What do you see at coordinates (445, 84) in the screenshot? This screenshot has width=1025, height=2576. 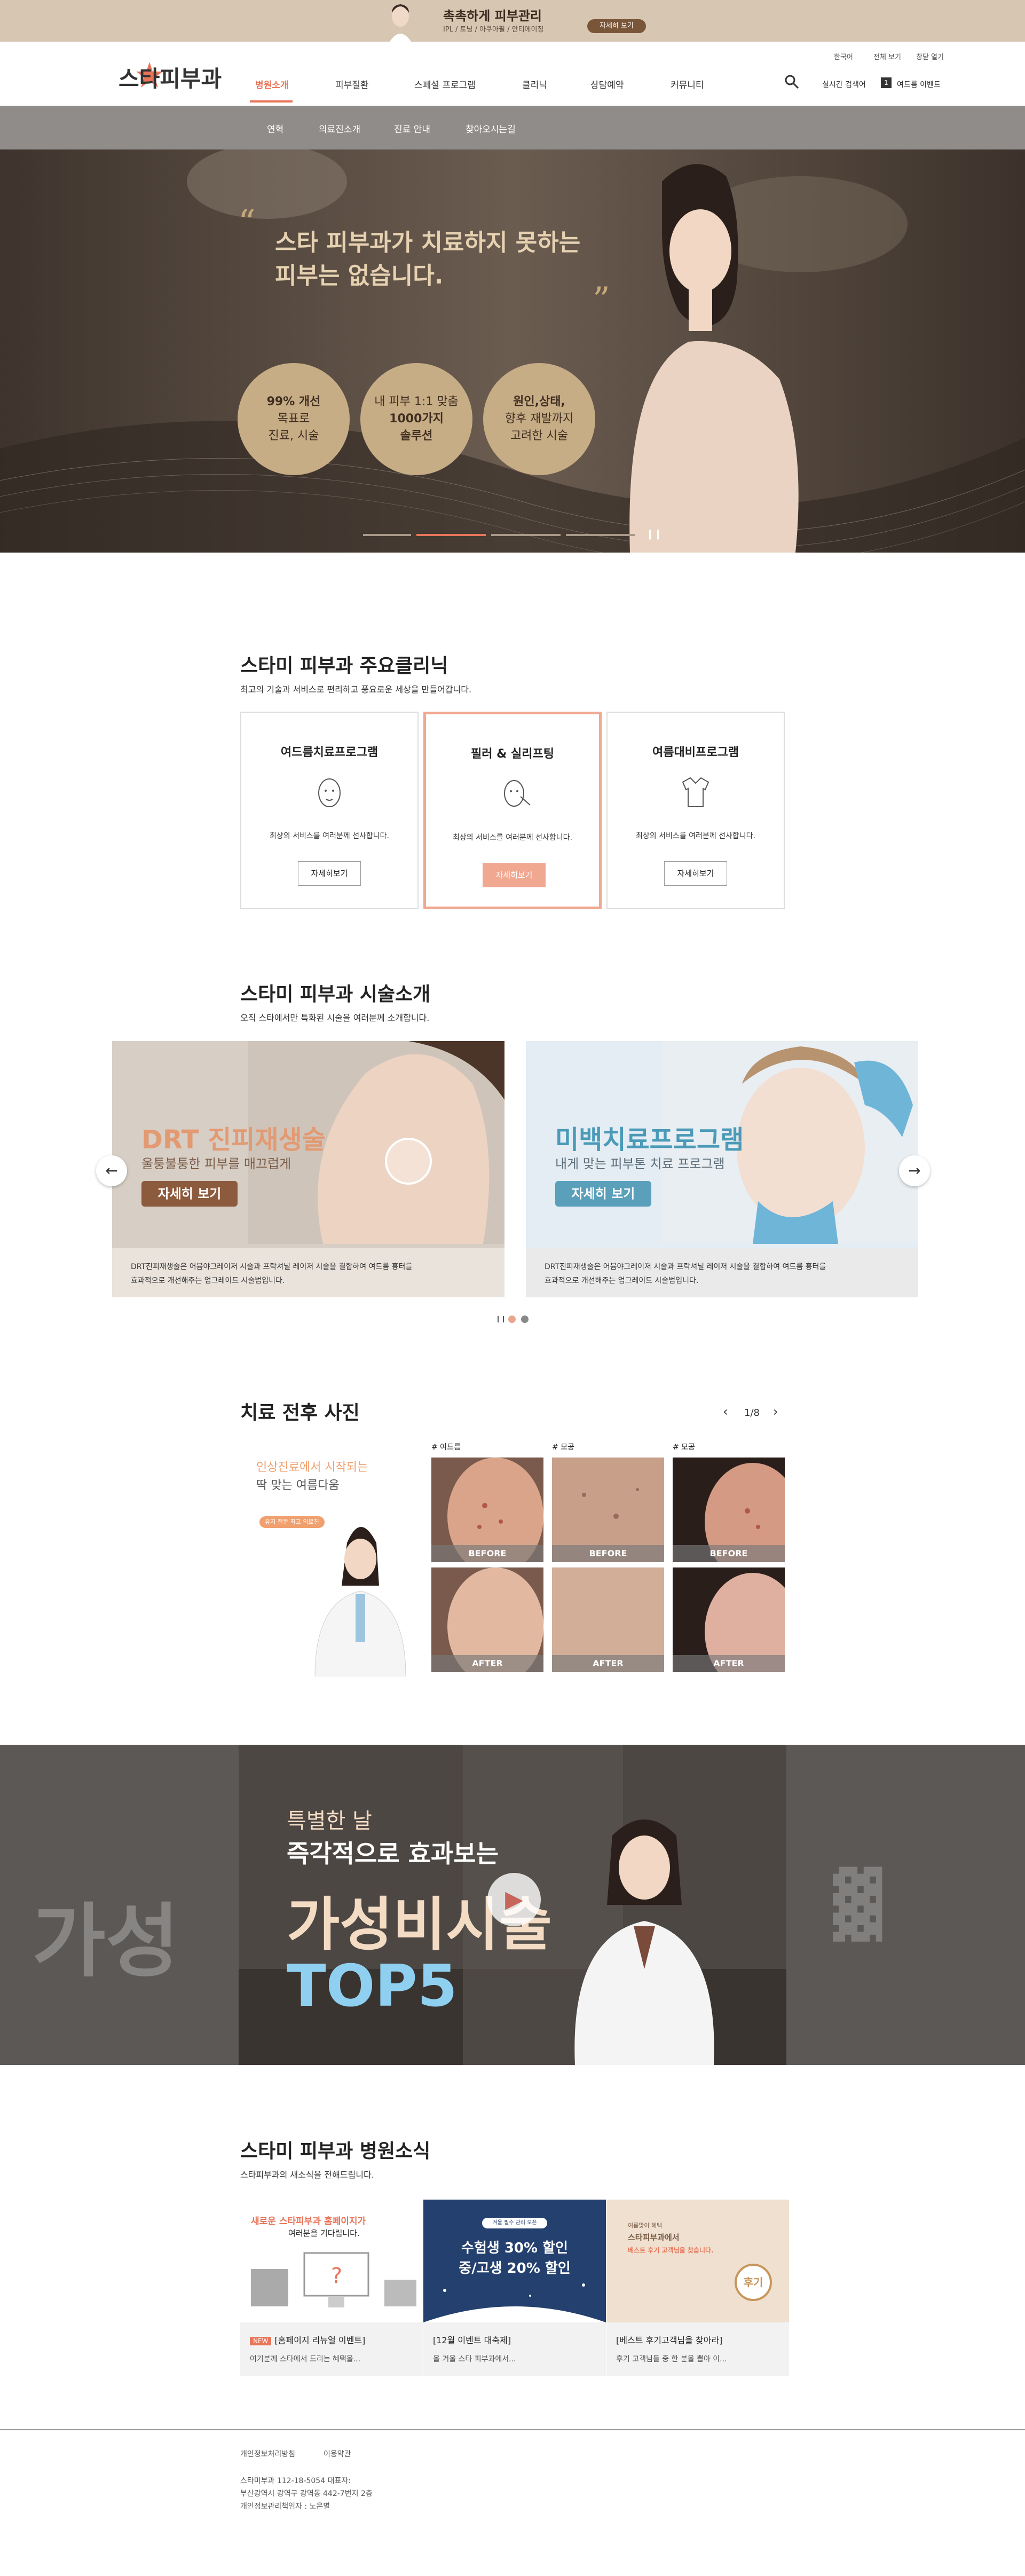 I see `nav-item-special-program: 스페셜 프로그램` at bounding box center [445, 84].